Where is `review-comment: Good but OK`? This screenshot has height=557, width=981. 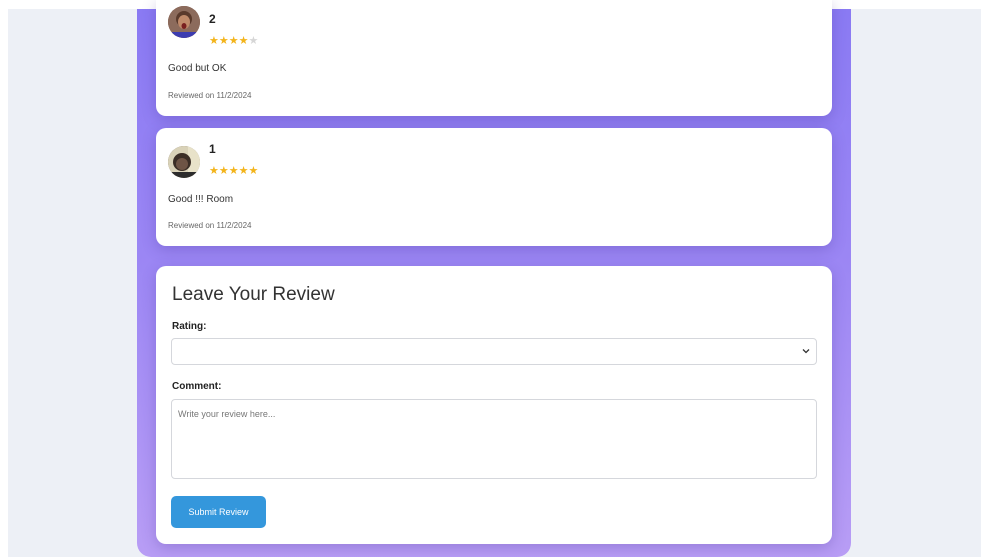
review-comment: Good but OK is located at coordinates (197, 68).